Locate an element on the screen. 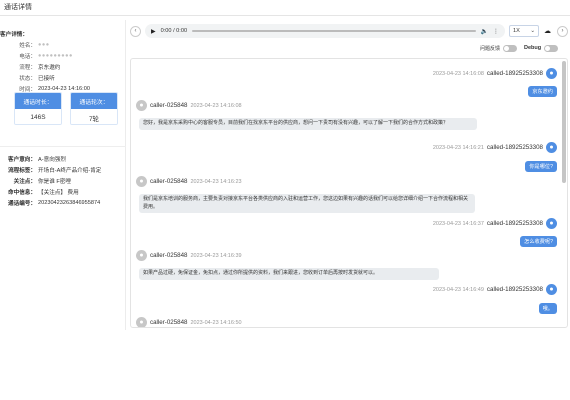  detail-row: 关注点： 你是谁 F密哩 is located at coordinates (63, 180).